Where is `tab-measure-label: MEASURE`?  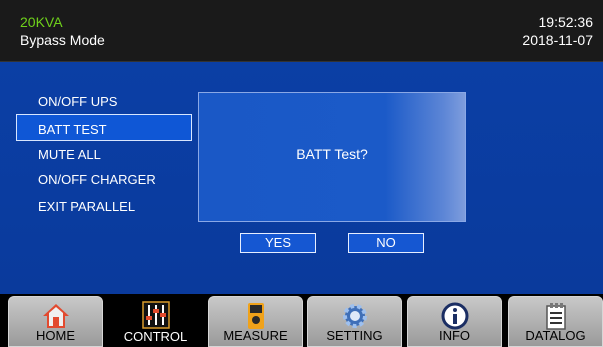
tab-measure-label: MEASURE is located at coordinates (255, 335).